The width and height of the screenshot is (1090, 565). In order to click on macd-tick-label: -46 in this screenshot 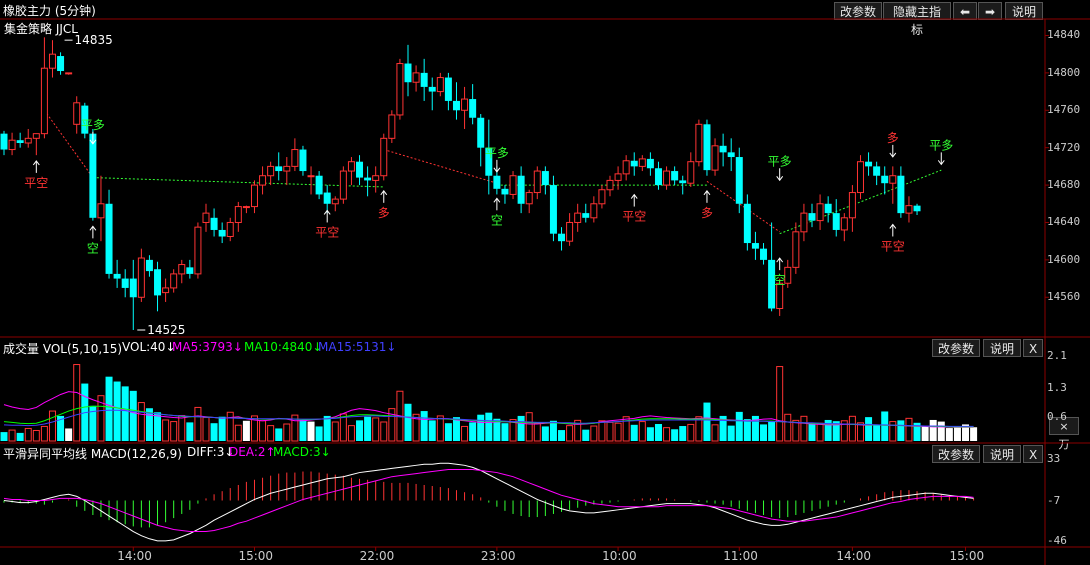, I will do `click(1057, 540)`.